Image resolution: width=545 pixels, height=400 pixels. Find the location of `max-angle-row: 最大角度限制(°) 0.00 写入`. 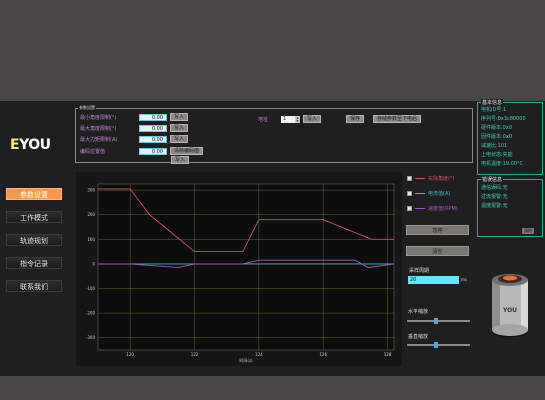

max-angle-row: 最大角度限制(°) 0.00 写入 is located at coordinates (134, 128).